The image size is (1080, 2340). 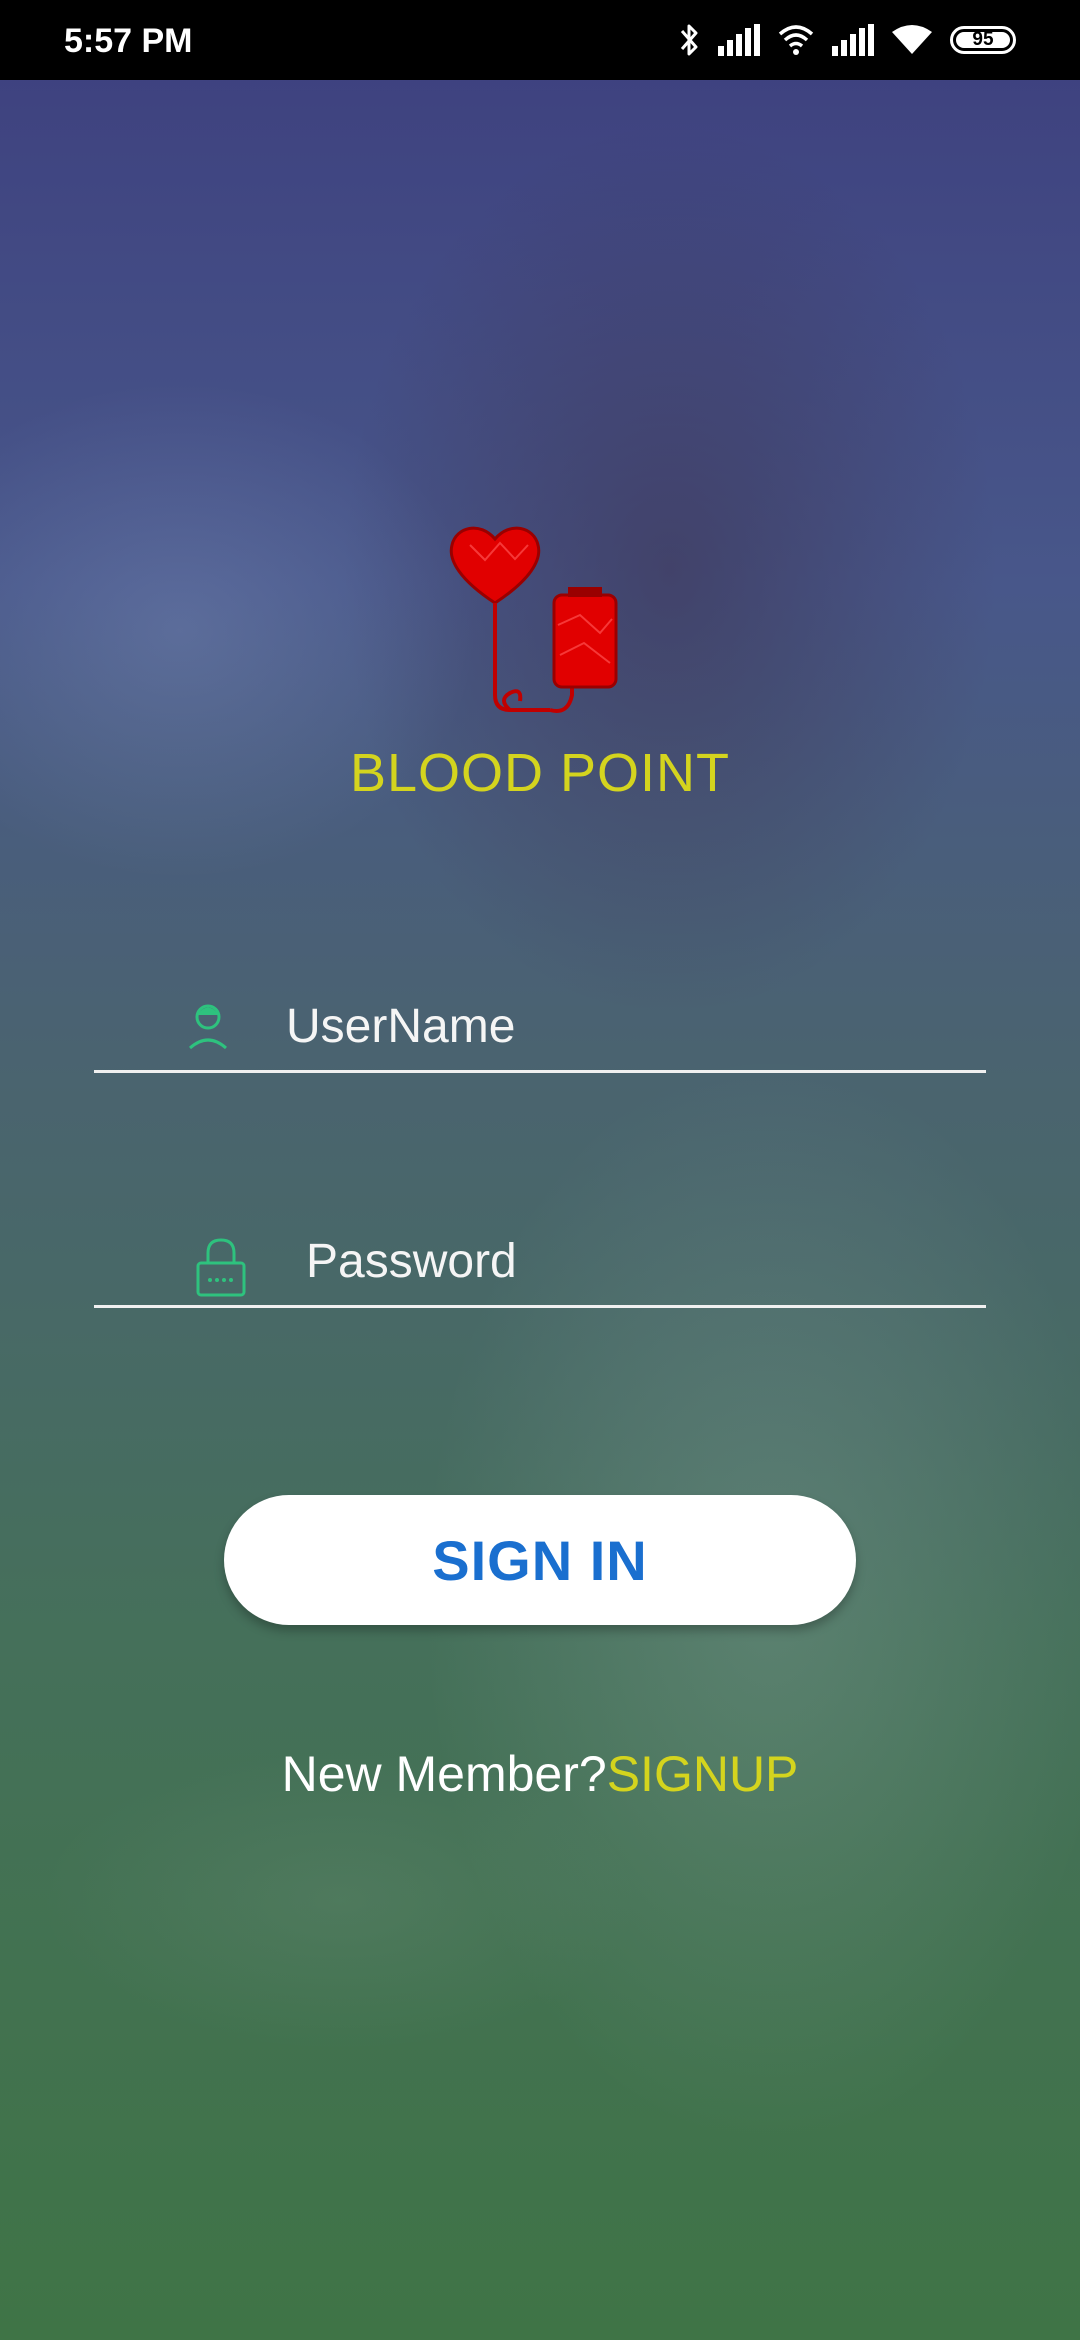 I want to click on lock-icon, so click(x=221, y=1267).